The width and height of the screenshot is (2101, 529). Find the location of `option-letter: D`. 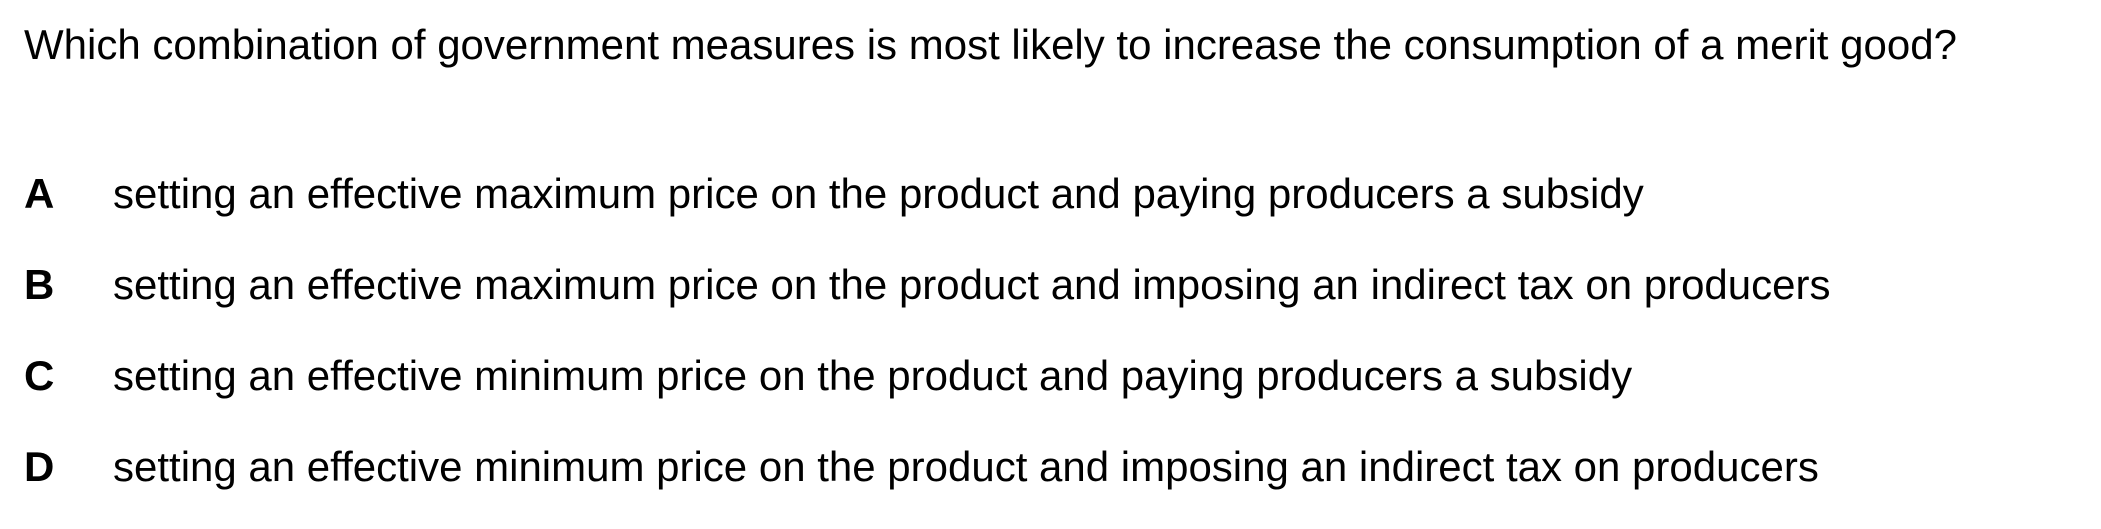

option-letter: D is located at coordinates (39, 466).